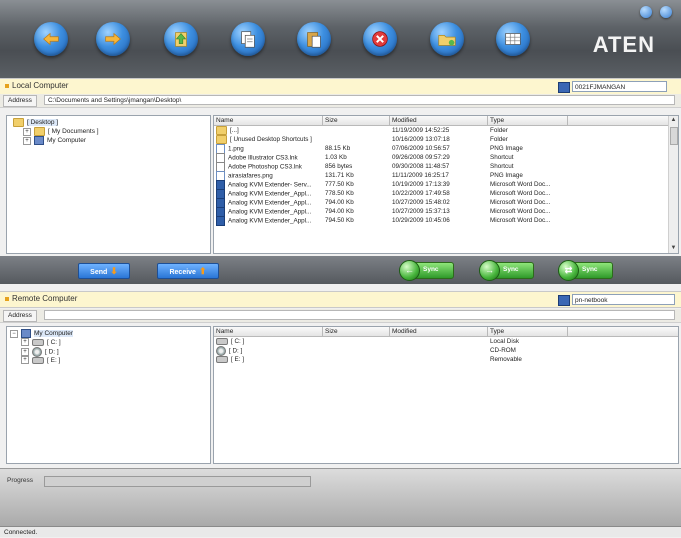  I want to click on cell-name: [ C: ], so click(269, 341).